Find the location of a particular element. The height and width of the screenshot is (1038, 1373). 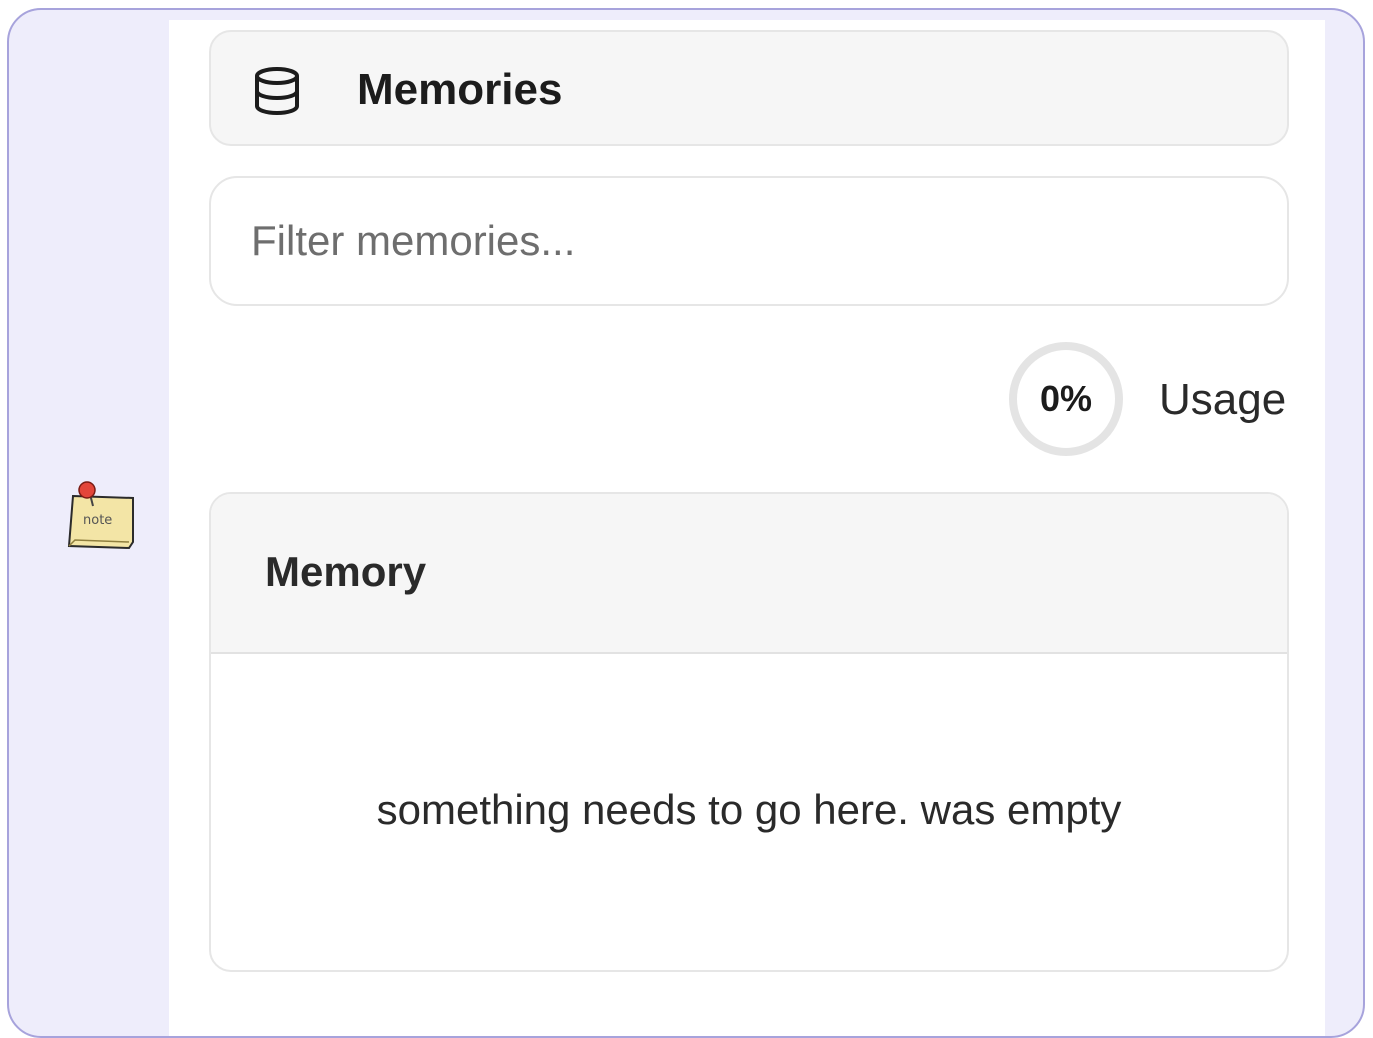

filter-memories-input is located at coordinates (749, 241).